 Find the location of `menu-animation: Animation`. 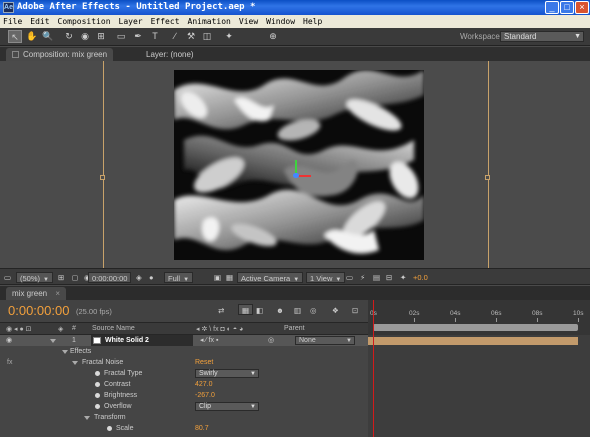

menu-animation: Animation is located at coordinates (209, 21).